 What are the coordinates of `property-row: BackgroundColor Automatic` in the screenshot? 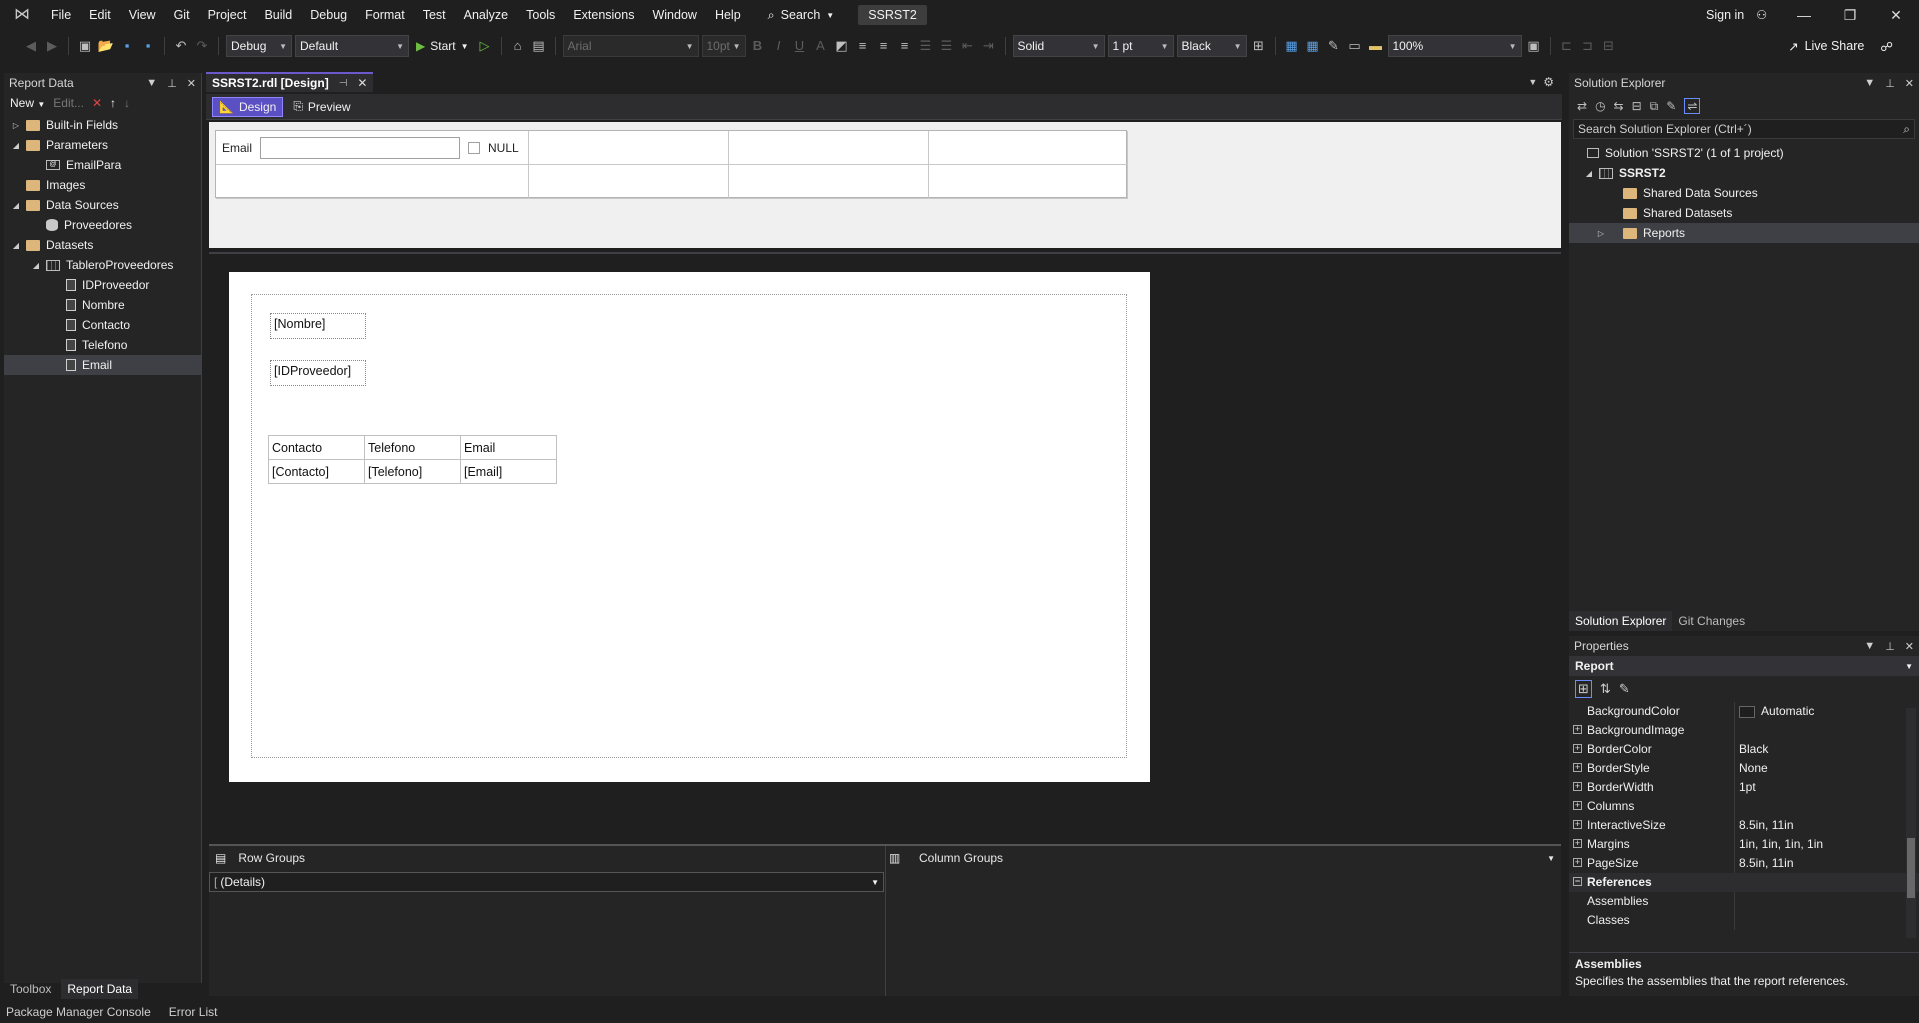 It's located at (1744, 711).